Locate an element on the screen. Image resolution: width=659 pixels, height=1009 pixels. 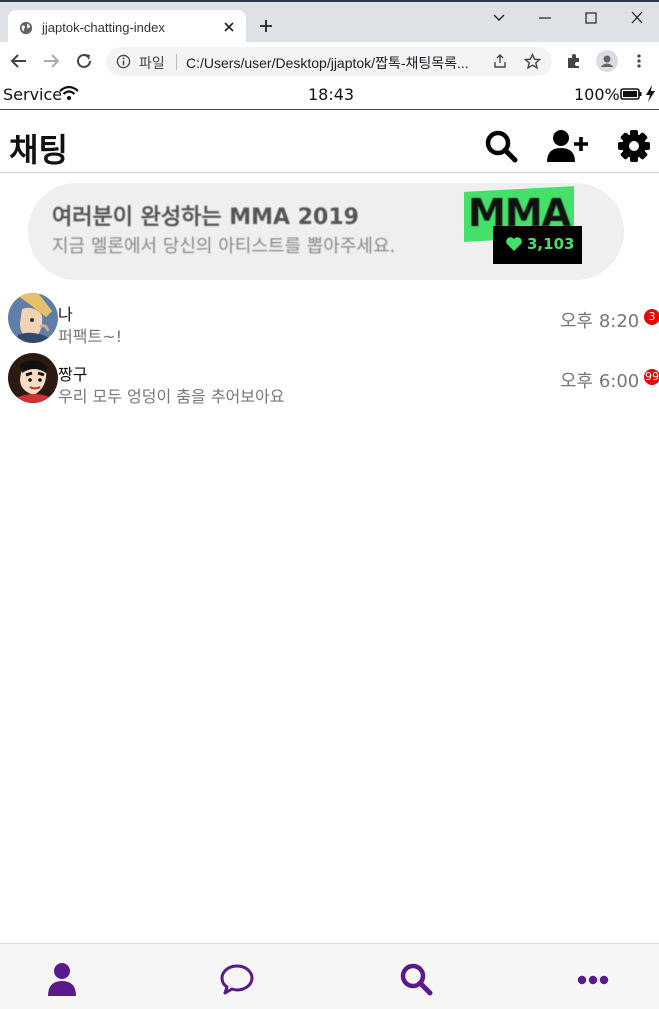
chat-name: 나 is located at coordinates (65, 314).